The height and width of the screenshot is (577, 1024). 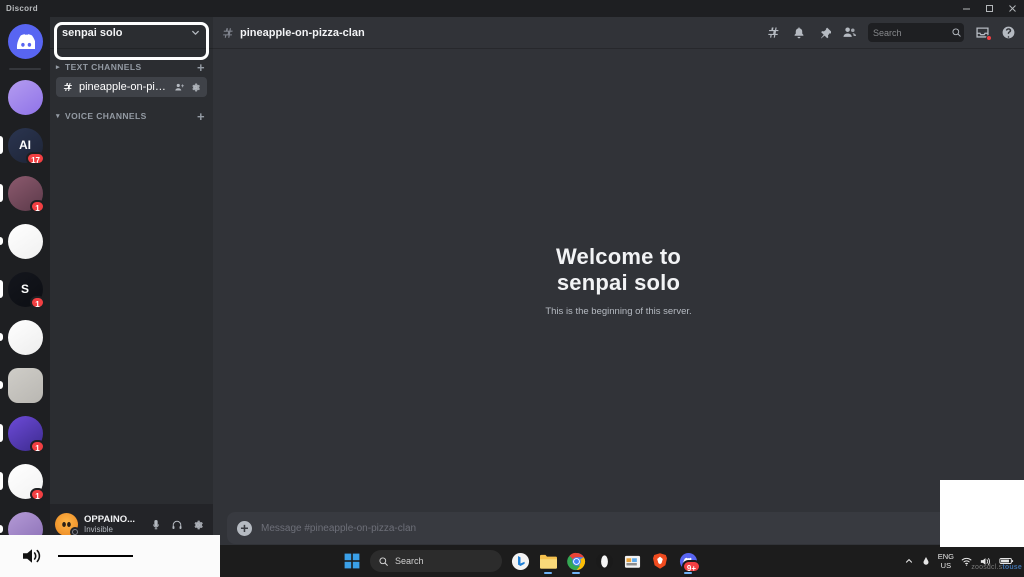 I want to click on maximize-button, so click(x=989, y=8).